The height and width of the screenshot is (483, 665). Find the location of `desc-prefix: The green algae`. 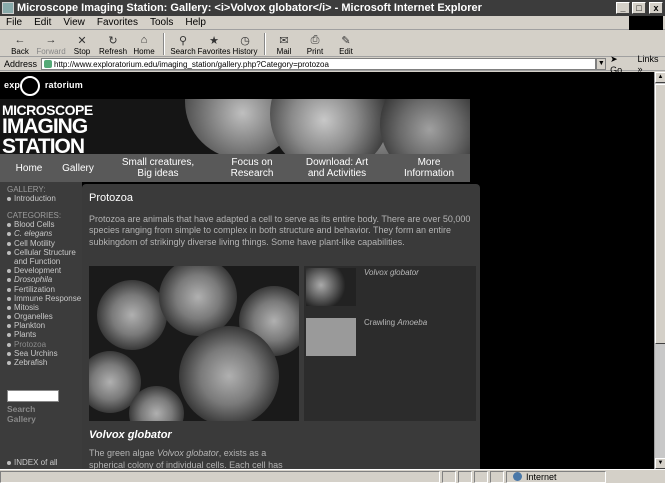

desc-prefix: The green algae is located at coordinates (123, 453).